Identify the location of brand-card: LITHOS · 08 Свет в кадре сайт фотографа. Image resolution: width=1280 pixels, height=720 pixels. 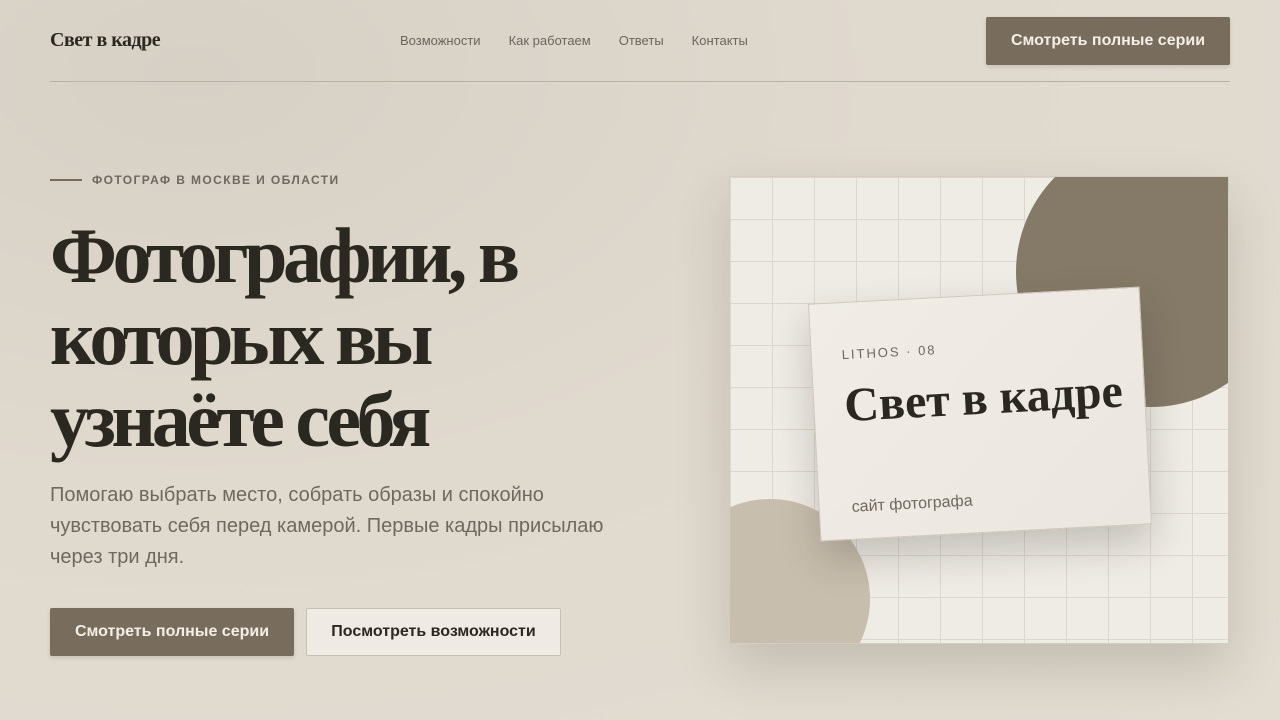
(980, 414).